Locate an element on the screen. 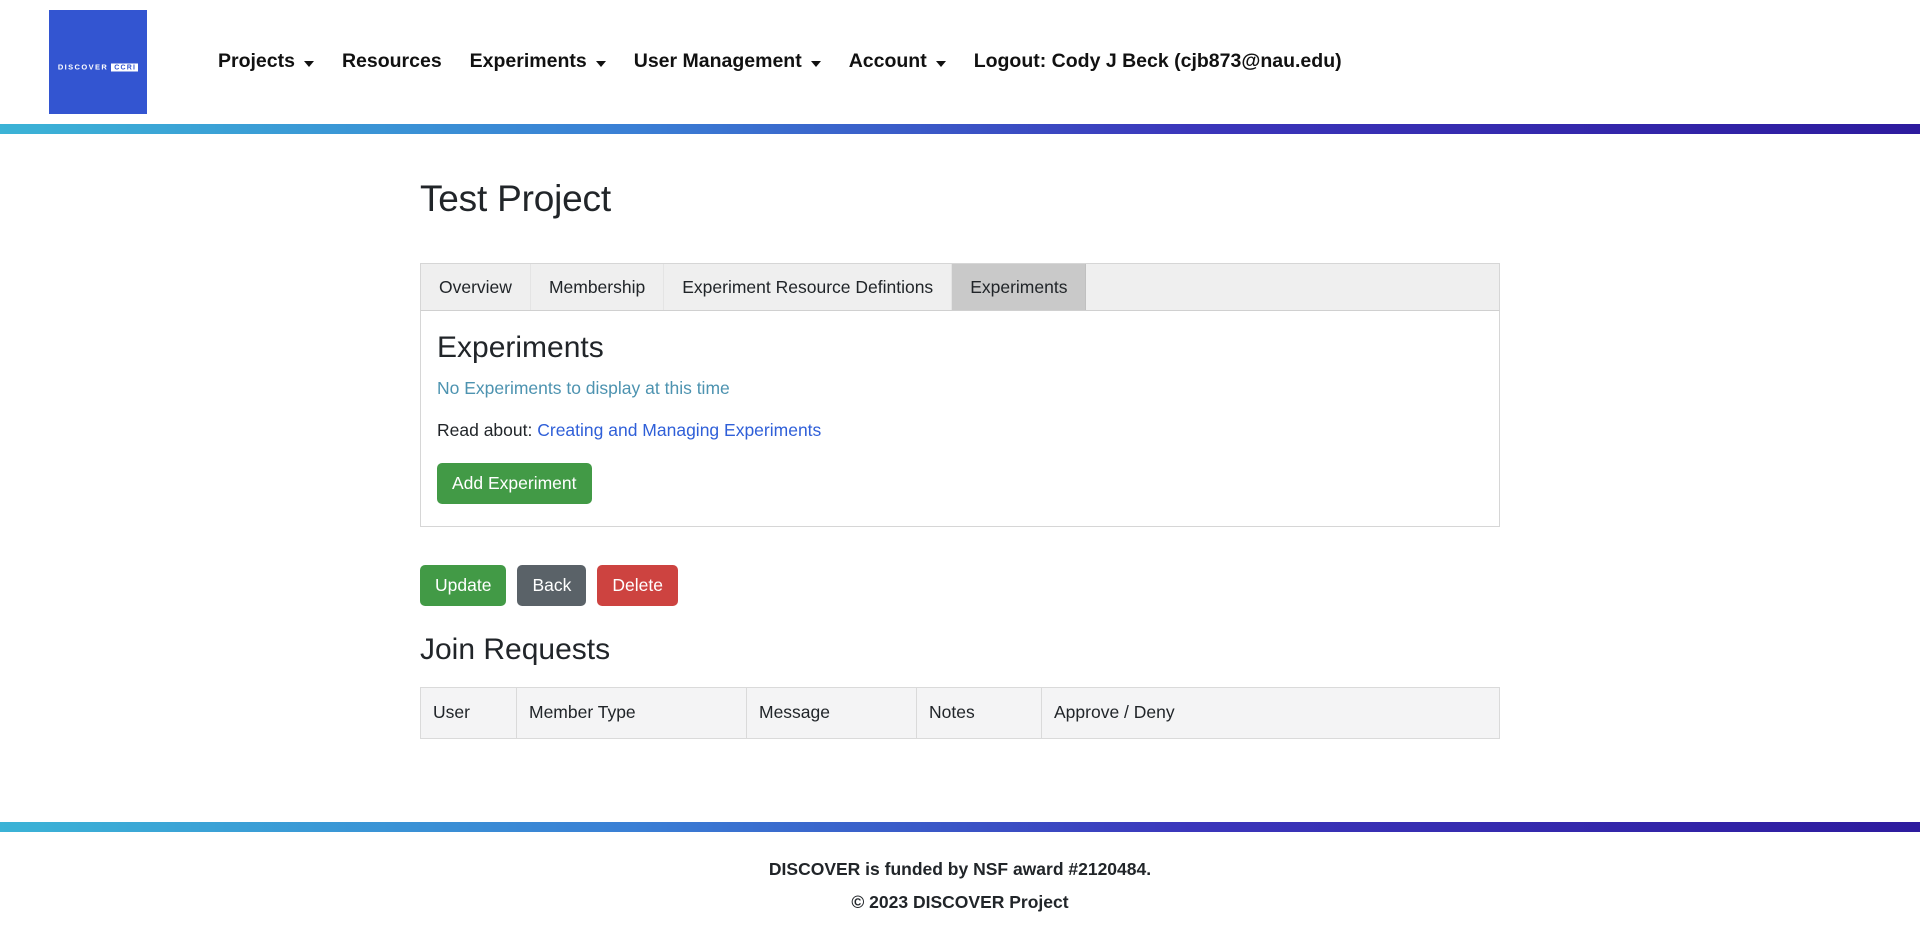  empty-state-message: No Experiments to display at this time is located at coordinates (583, 388).